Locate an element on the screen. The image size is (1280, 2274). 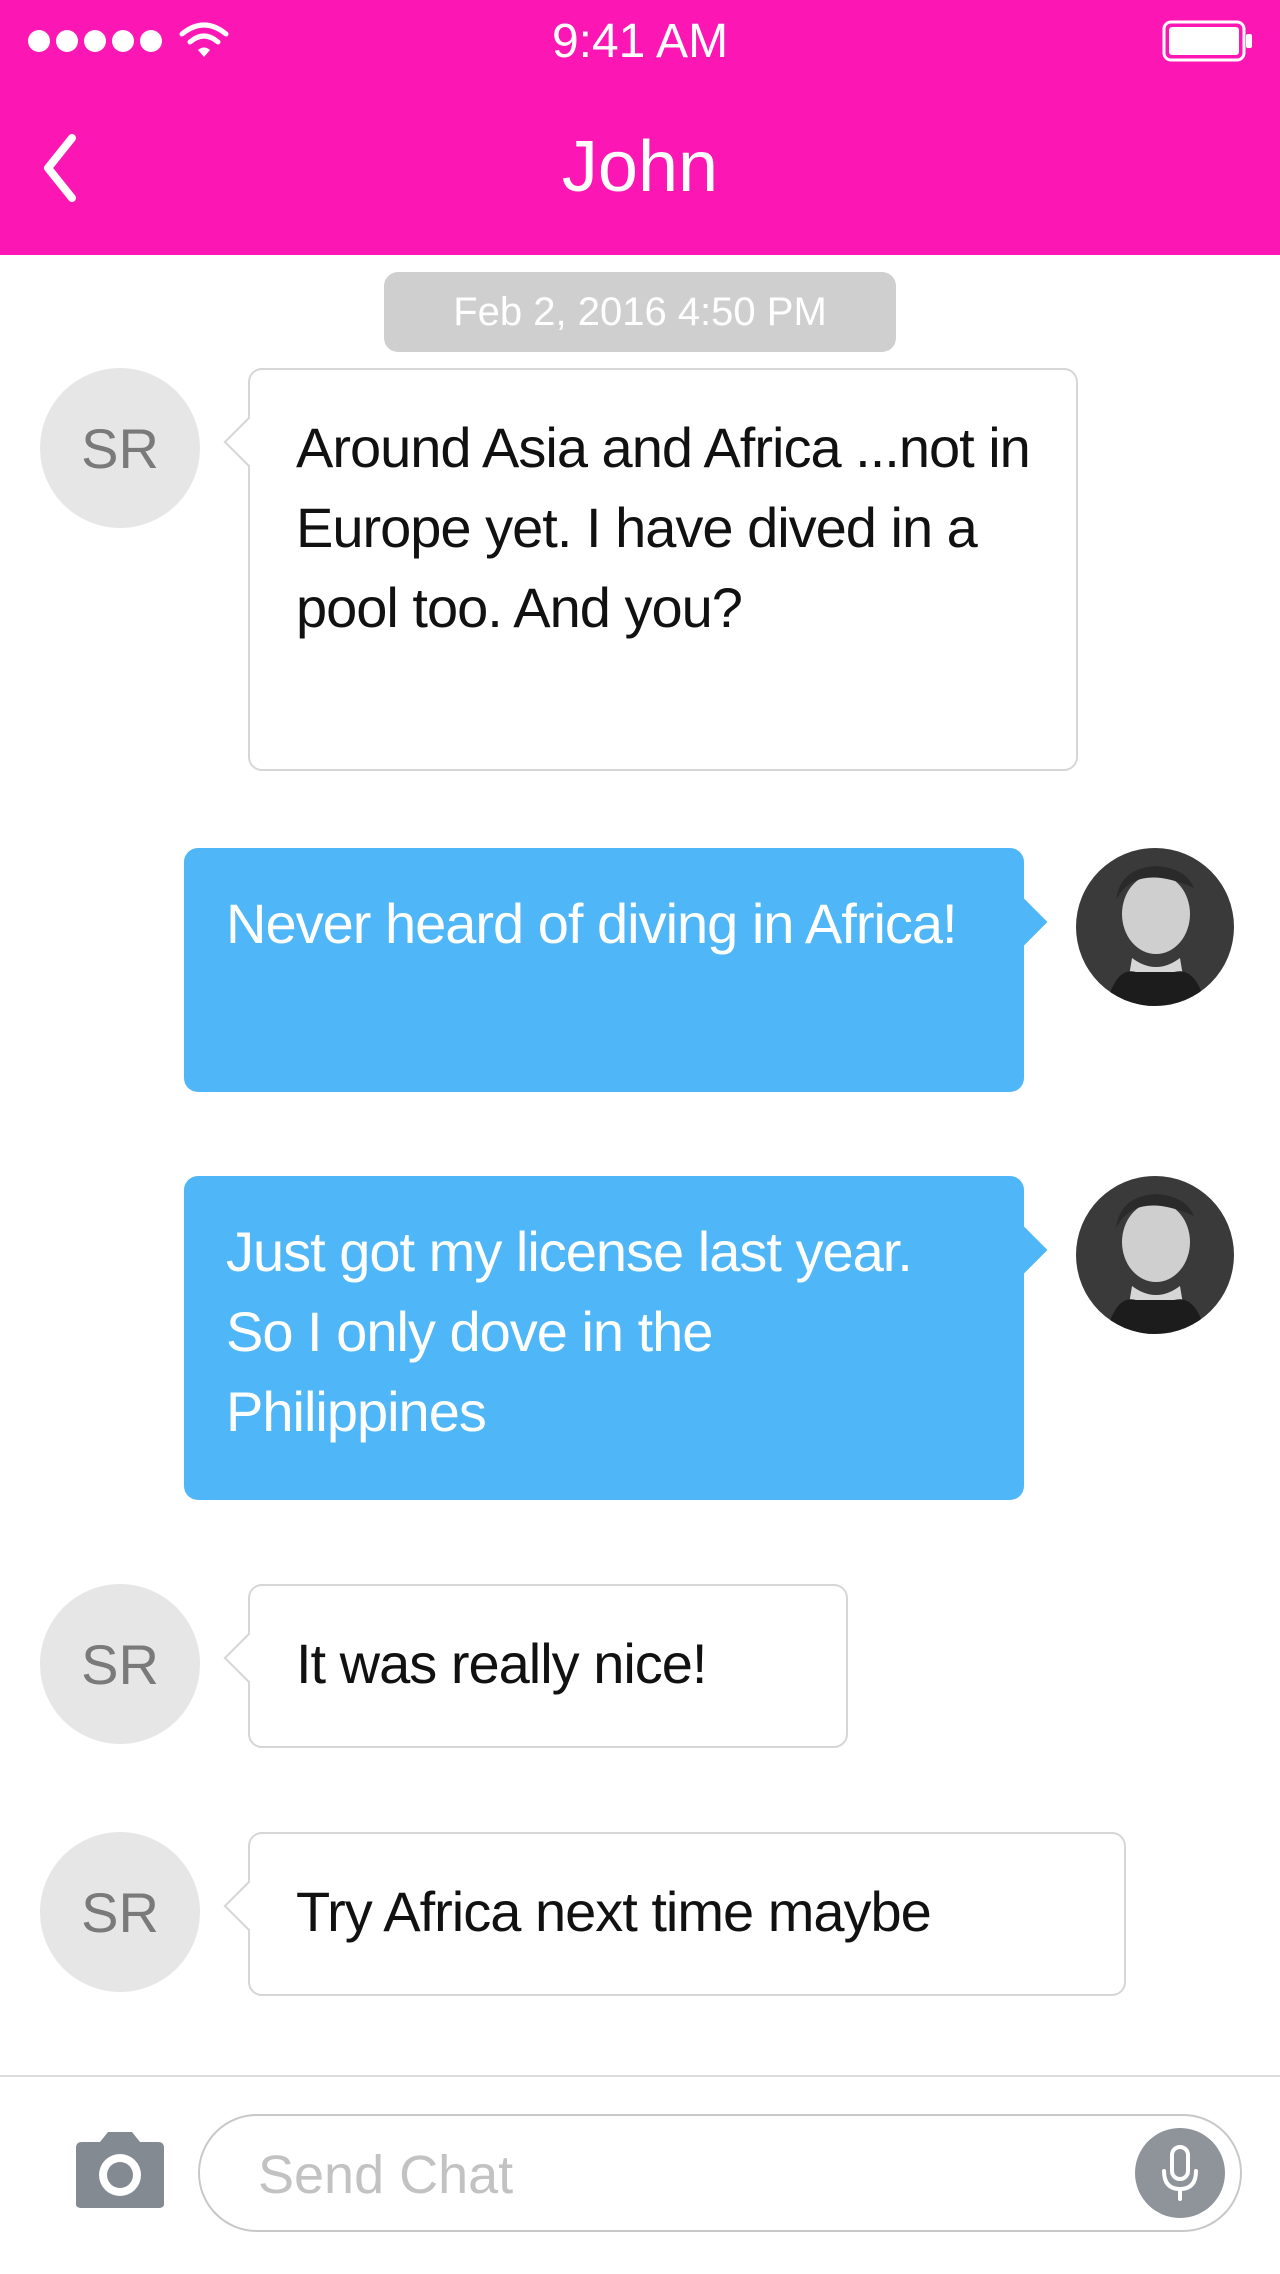
status-bar: 9:41 AM is located at coordinates (640, 40).